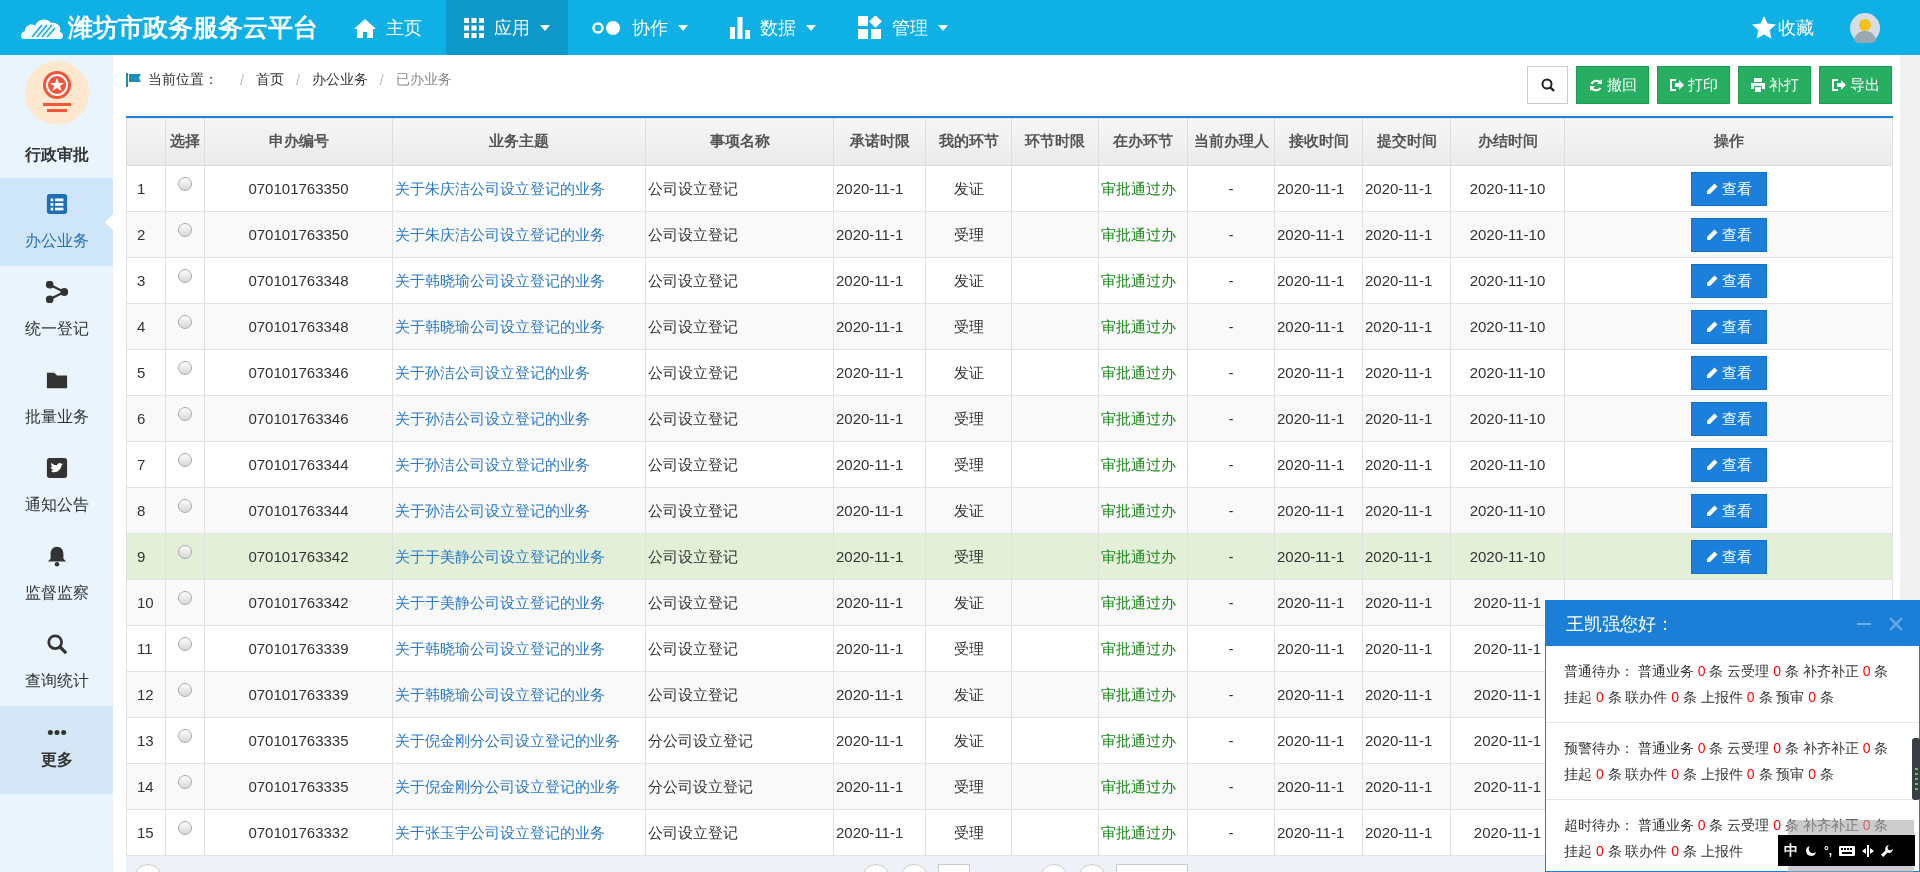  I want to click on nav-menu-item: 主页, so click(388, 27).